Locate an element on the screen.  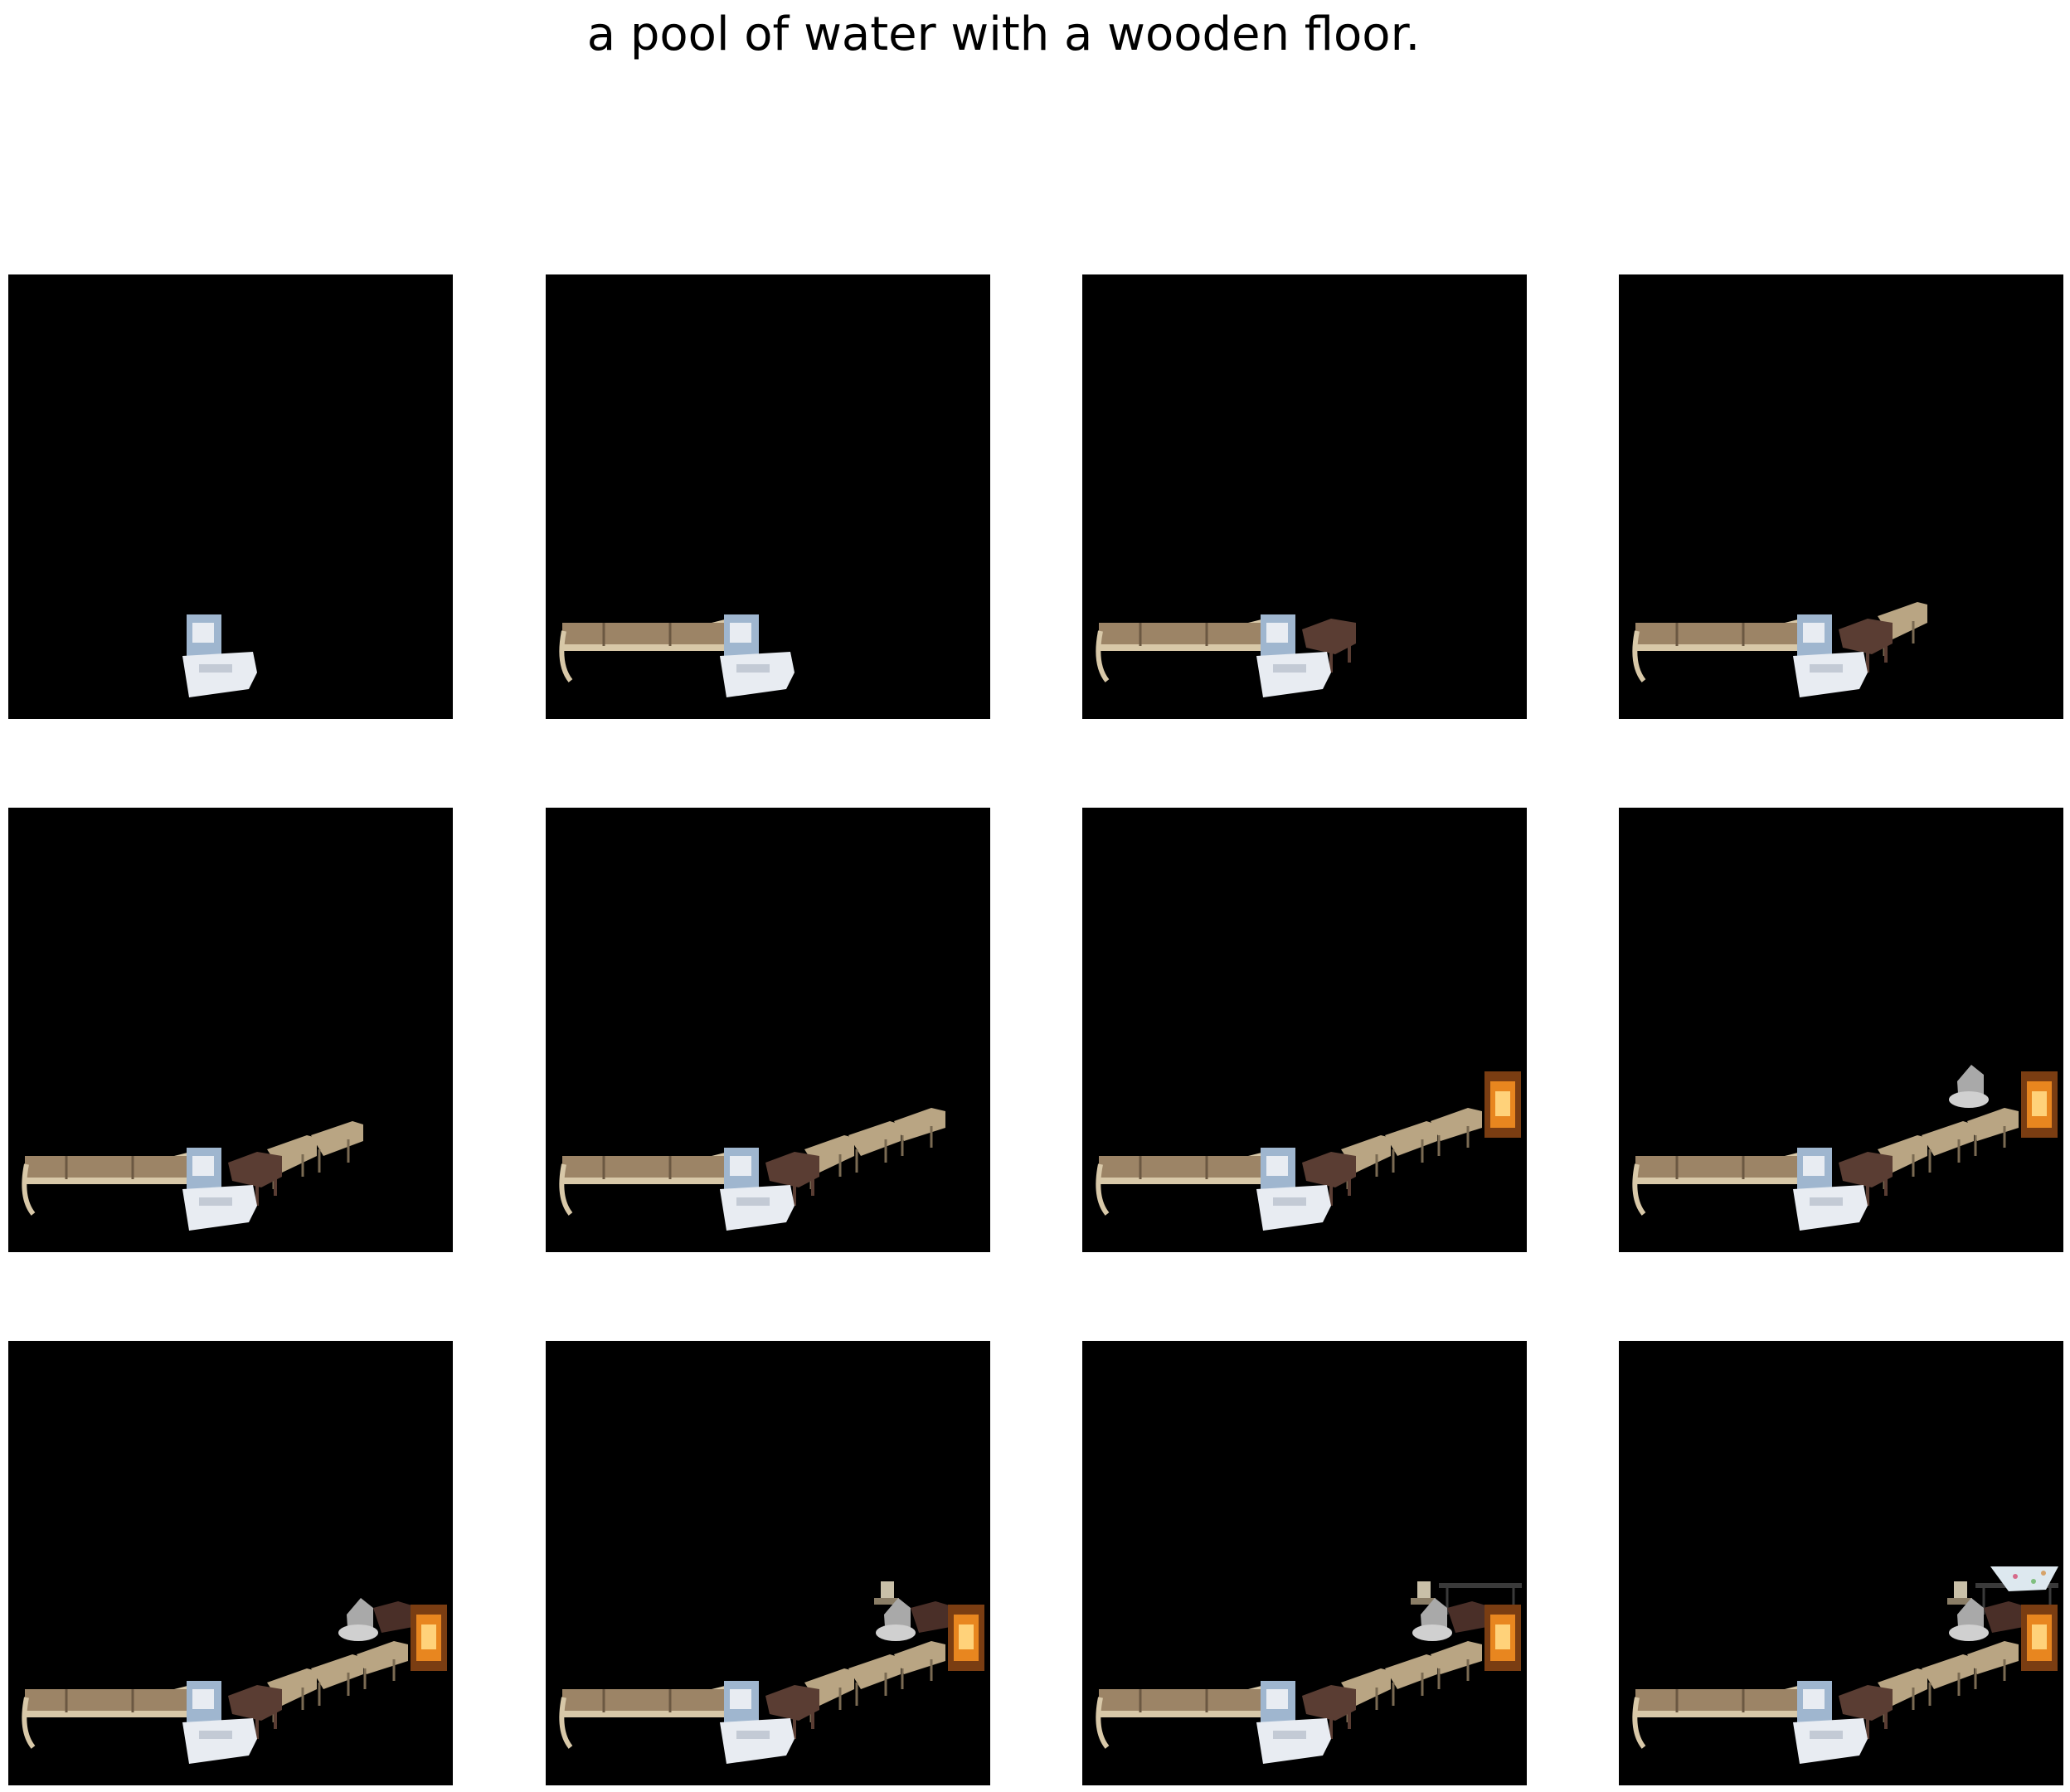
figure-title: a pool of water with a wooden floor. is located at coordinates (1004, 34).